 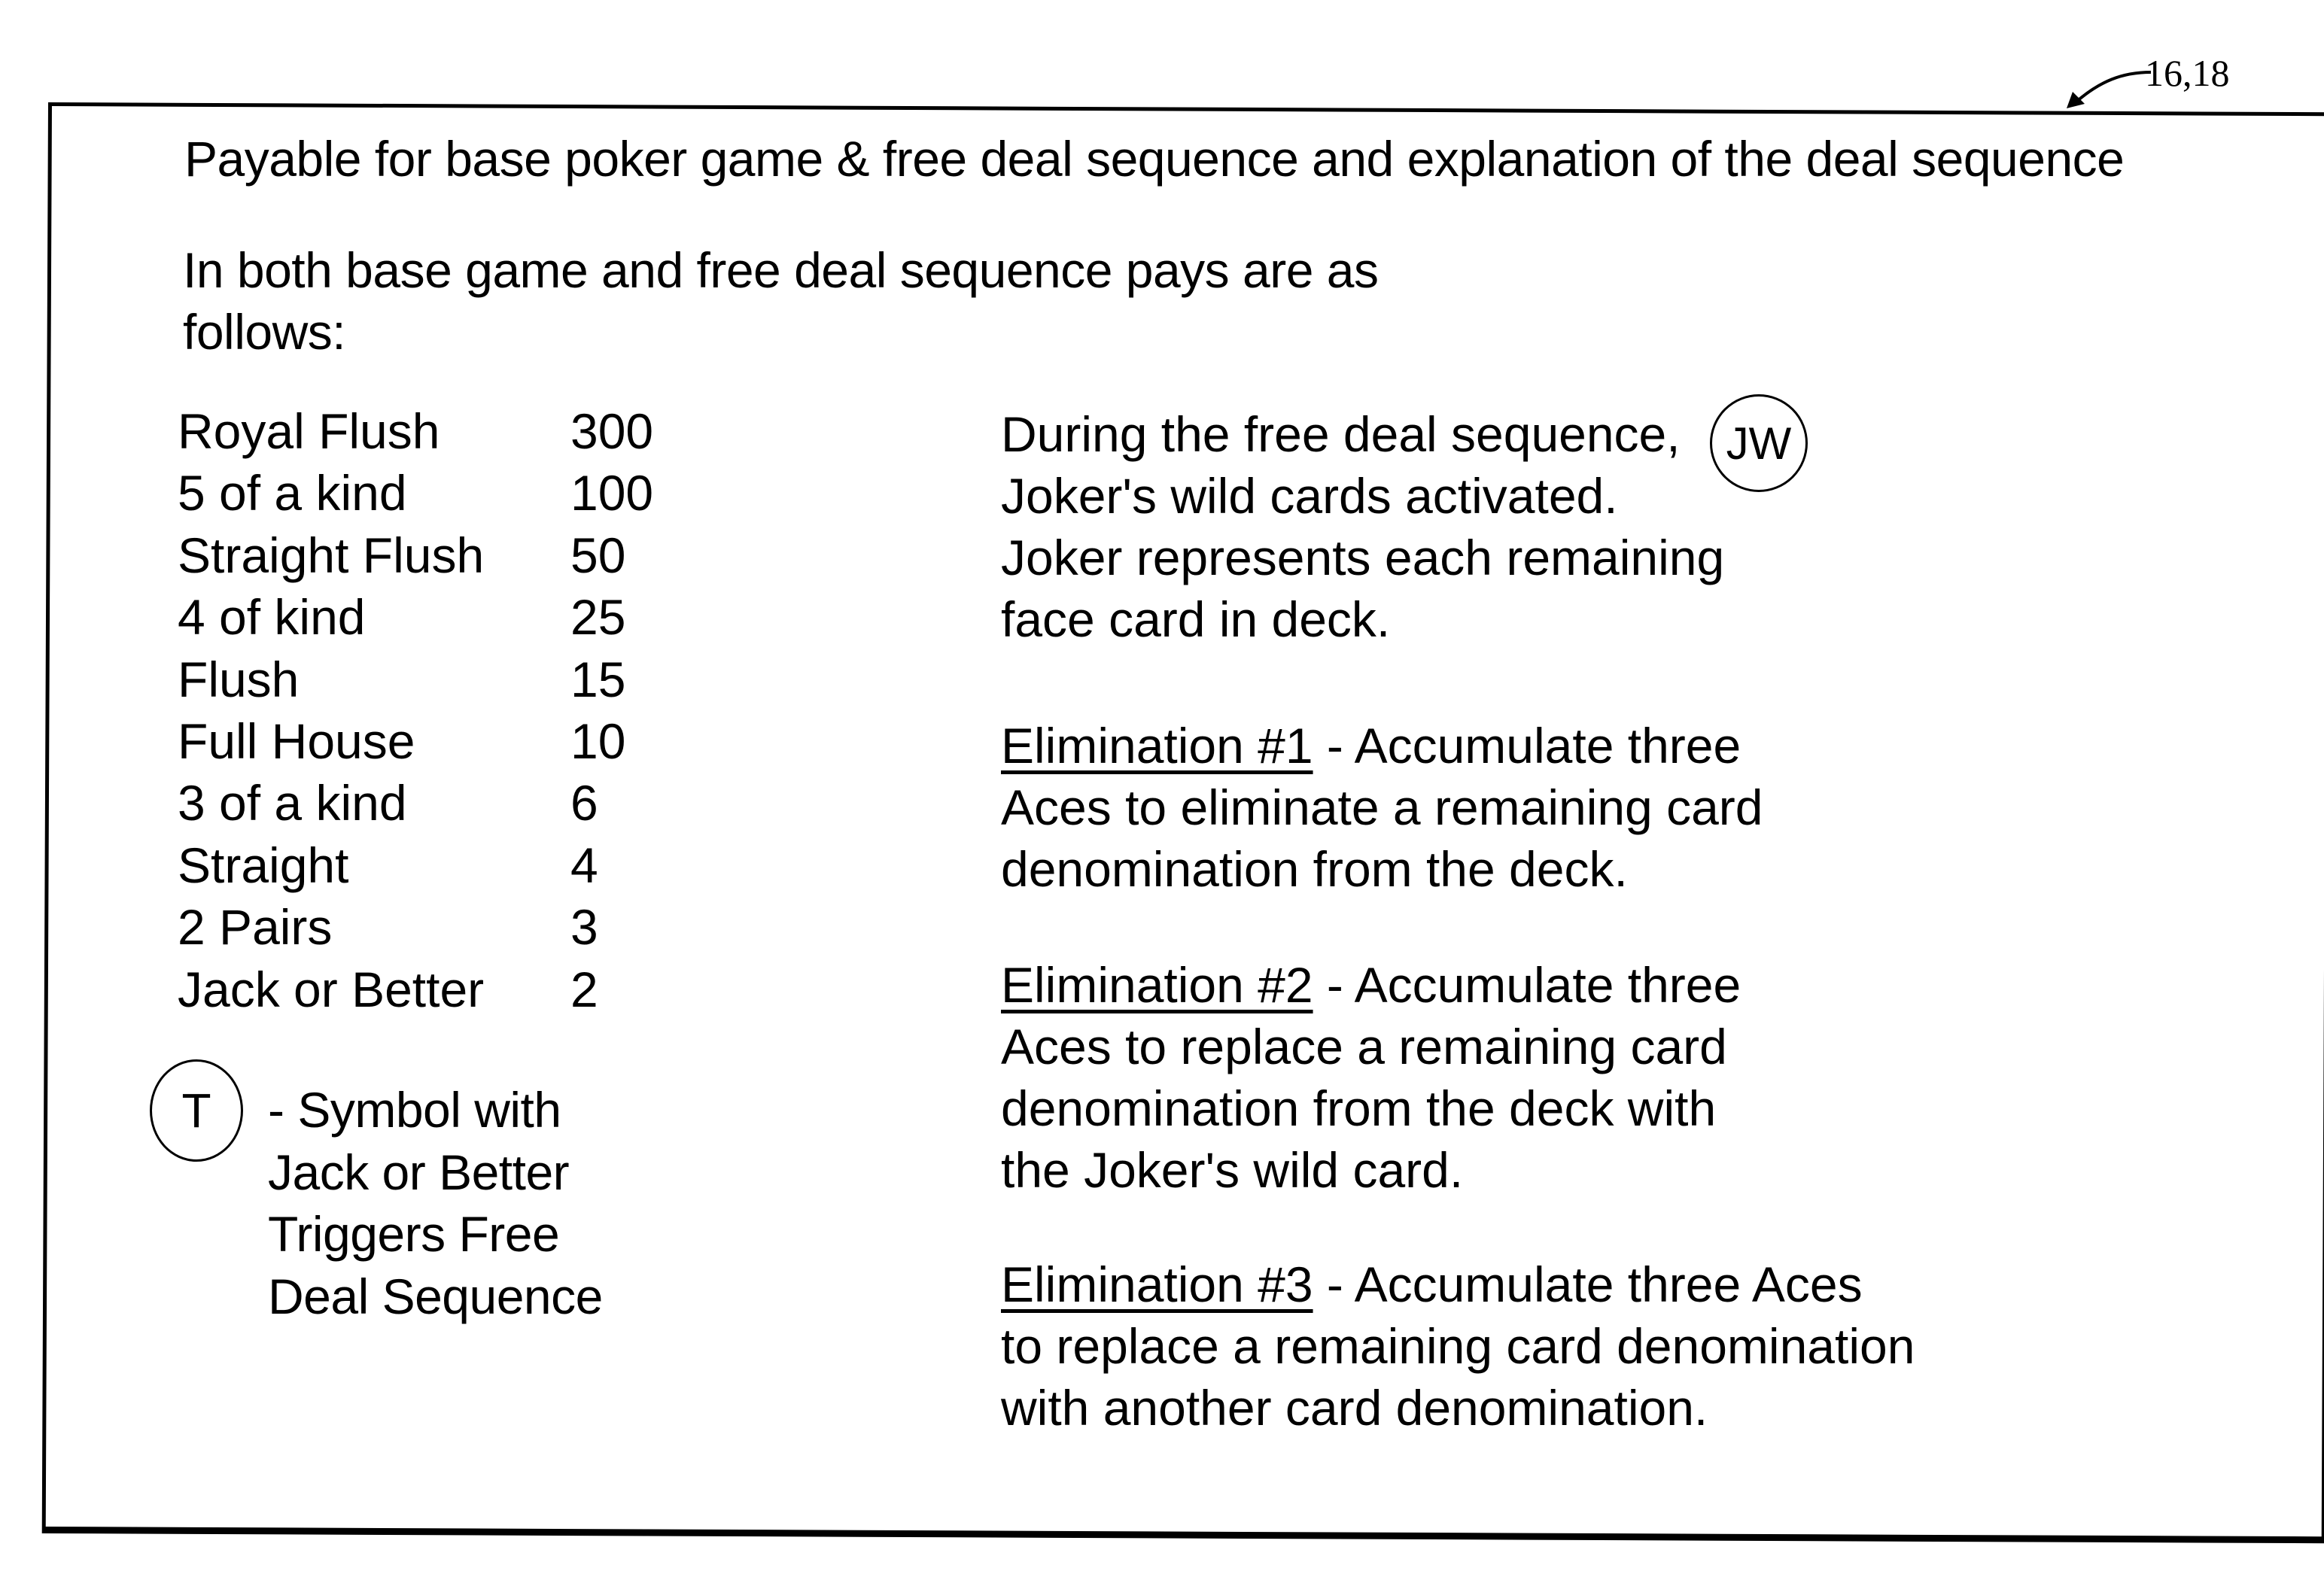 I want to click on joker-line: face card in deck., so click(x=1196, y=619).